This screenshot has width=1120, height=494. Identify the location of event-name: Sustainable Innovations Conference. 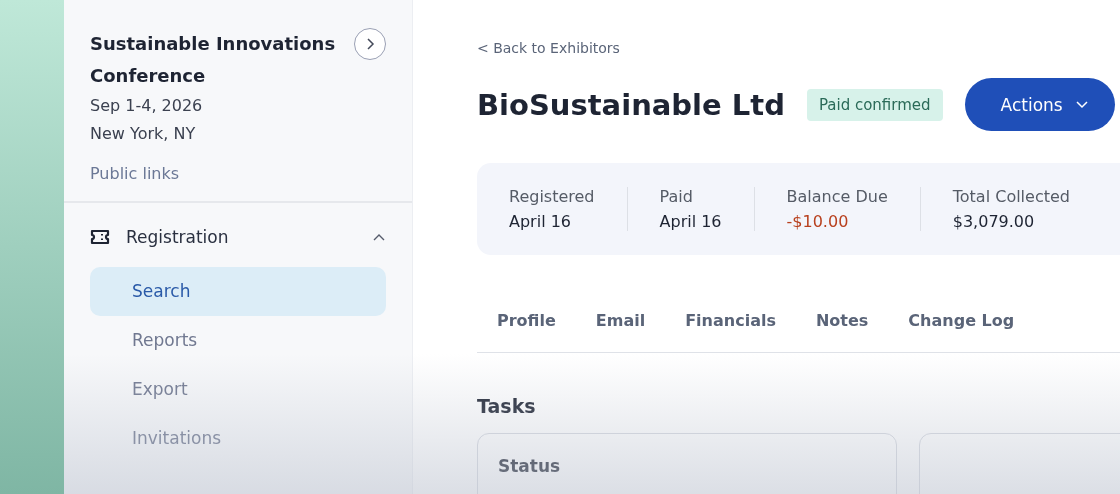
(213, 60).